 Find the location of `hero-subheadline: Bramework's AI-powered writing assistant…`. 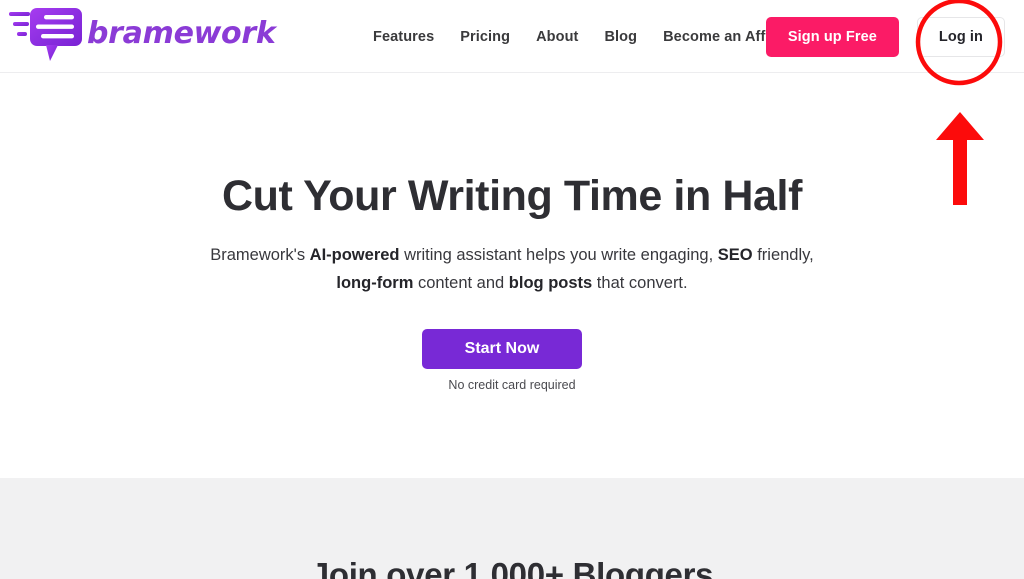

hero-subheadline: Bramework's AI-powered writing assistant… is located at coordinates (512, 269).